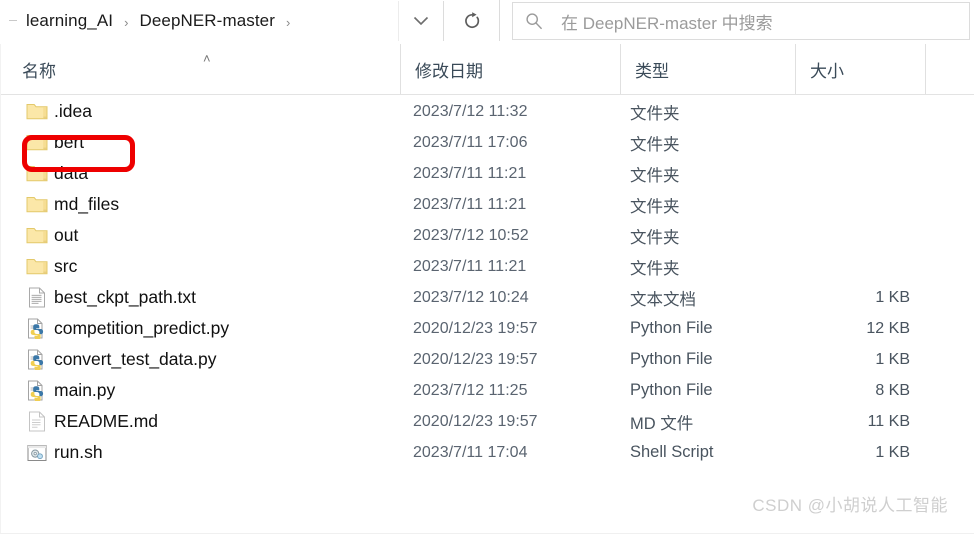  What do you see at coordinates (84, 390) in the screenshot?
I see `file-name: main.py` at bounding box center [84, 390].